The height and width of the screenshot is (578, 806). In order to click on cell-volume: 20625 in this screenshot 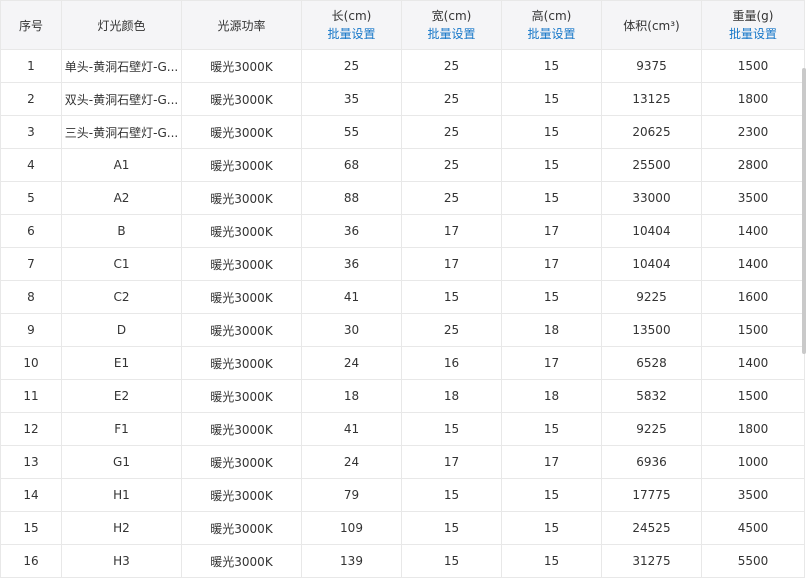, I will do `click(651, 132)`.